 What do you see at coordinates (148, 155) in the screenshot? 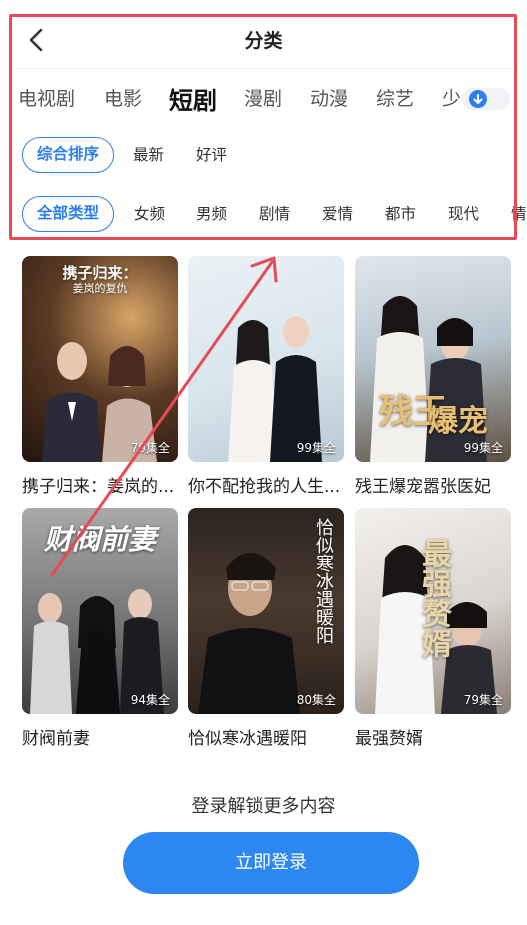
I see `sort-latest: 最新` at bounding box center [148, 155].